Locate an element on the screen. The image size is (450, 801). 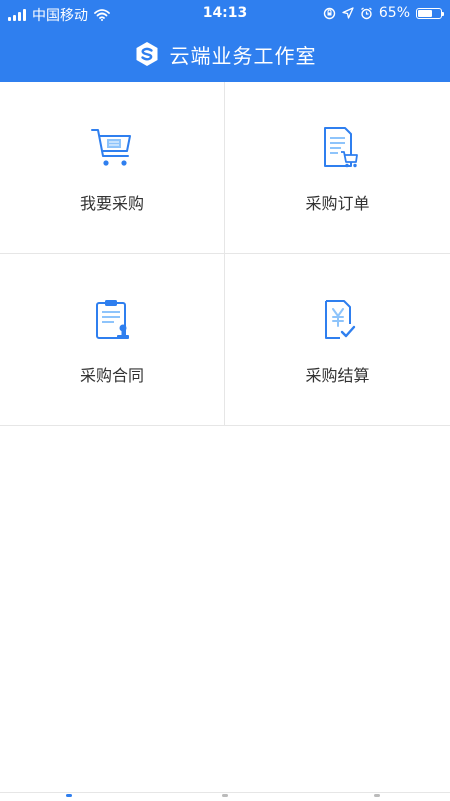
tab-indicator-middle is located at coordinates (225, 795).